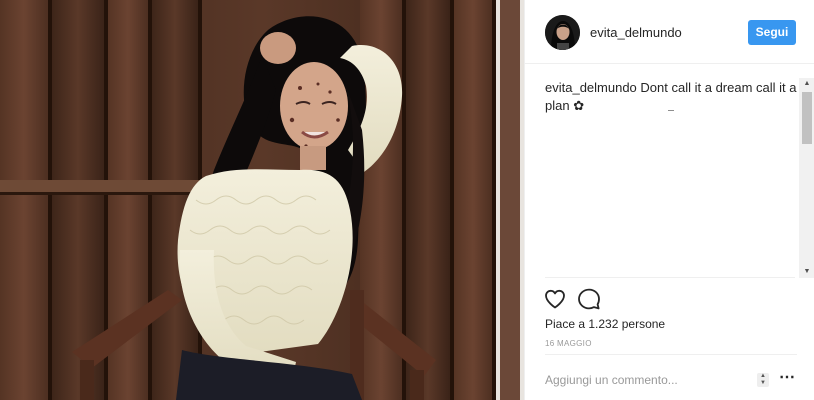 The height and width of the screenshot is (400, 814). What do you see at coordinates (806, 178) in the screenshot?
I see `comments-scrollbar: ▲ ▼` at bounding box center [806, 178].